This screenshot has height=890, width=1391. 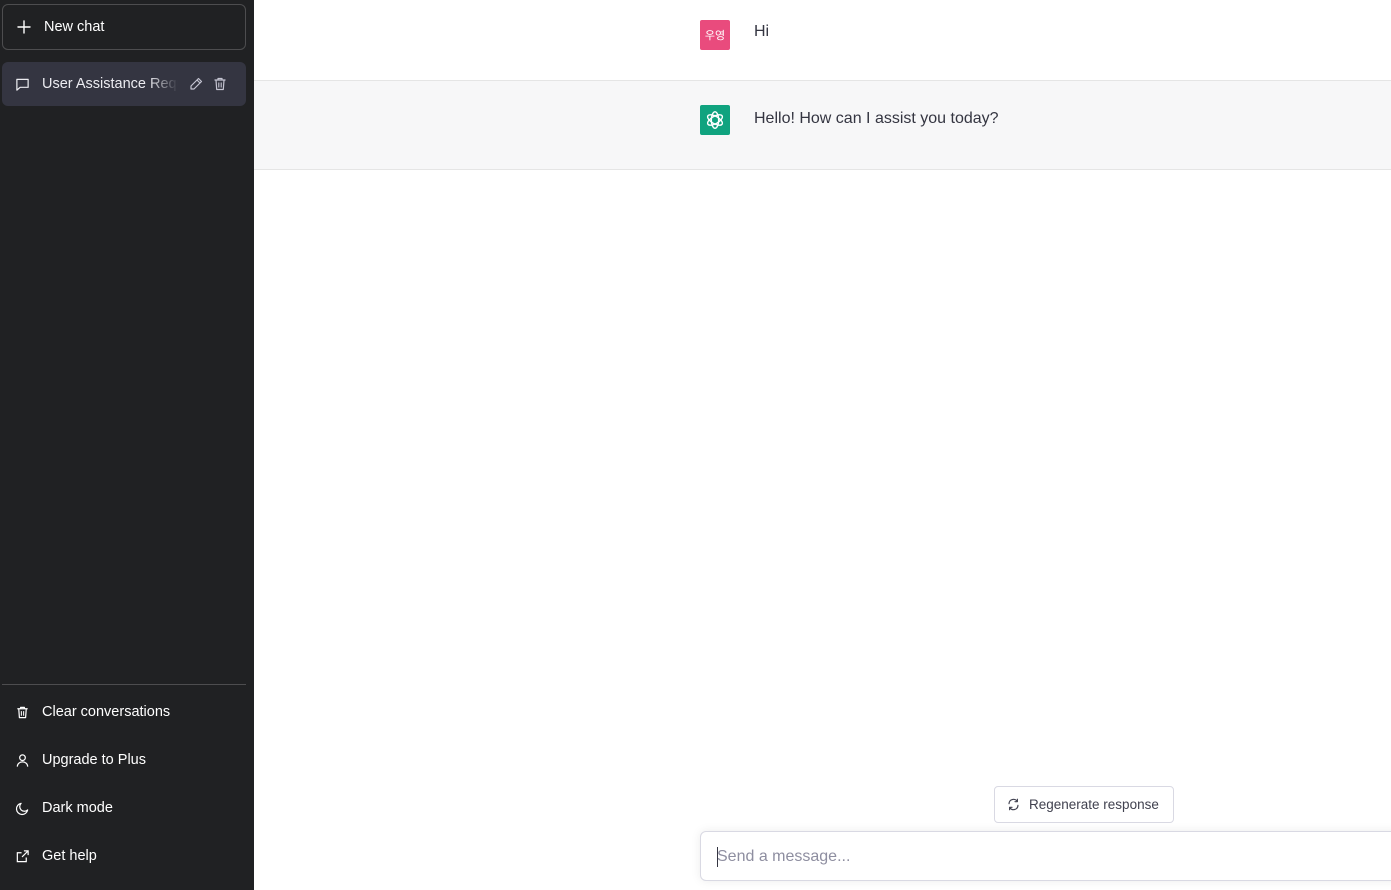 What do you see at coordinates (110, 84) in the screenshot?
I see `conversation-title-input: User Assistance Requ` at bounding box center [110, 84].